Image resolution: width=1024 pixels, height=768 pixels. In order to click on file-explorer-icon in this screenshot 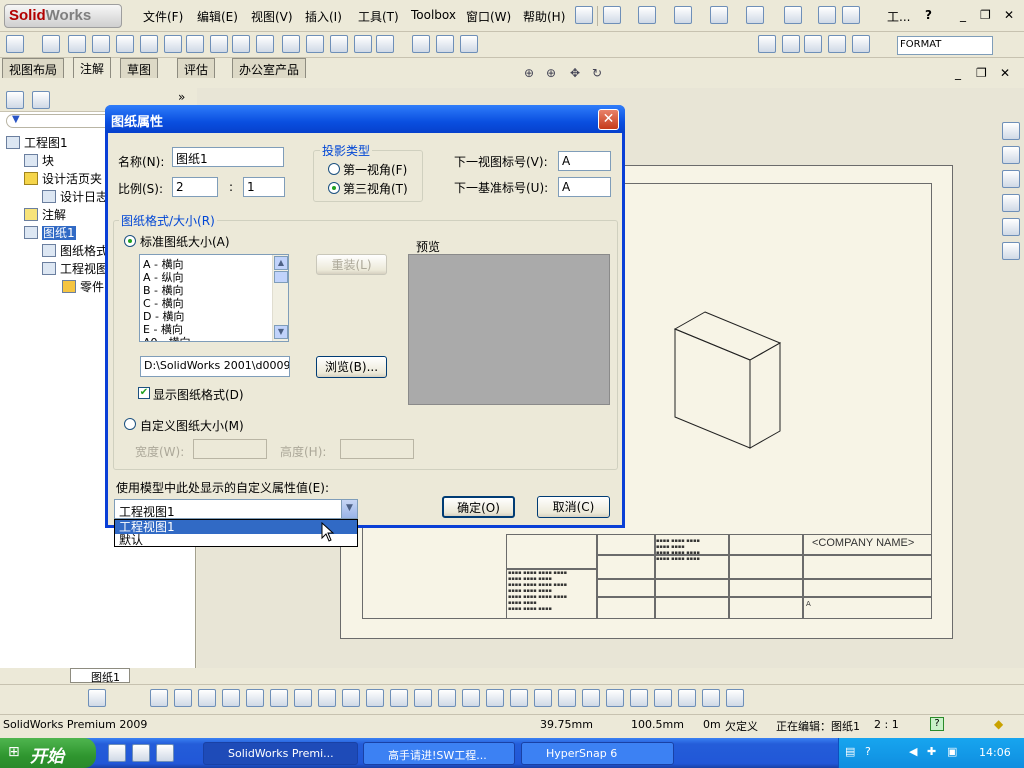, I will do `click(1011, 203)`.